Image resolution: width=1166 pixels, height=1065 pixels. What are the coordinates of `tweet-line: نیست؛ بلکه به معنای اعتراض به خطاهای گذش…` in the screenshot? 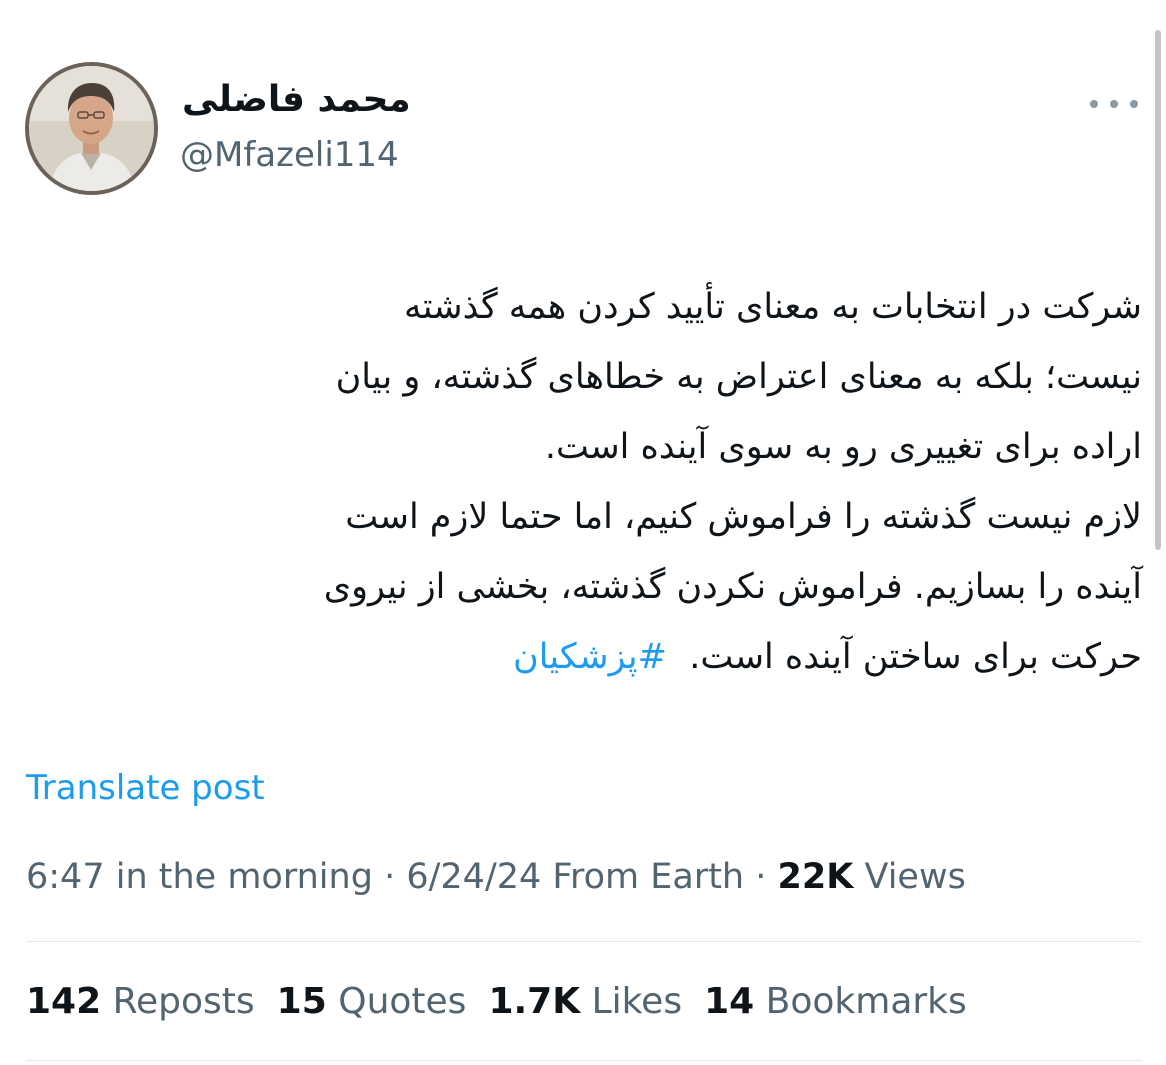 It's located at (738, 377).